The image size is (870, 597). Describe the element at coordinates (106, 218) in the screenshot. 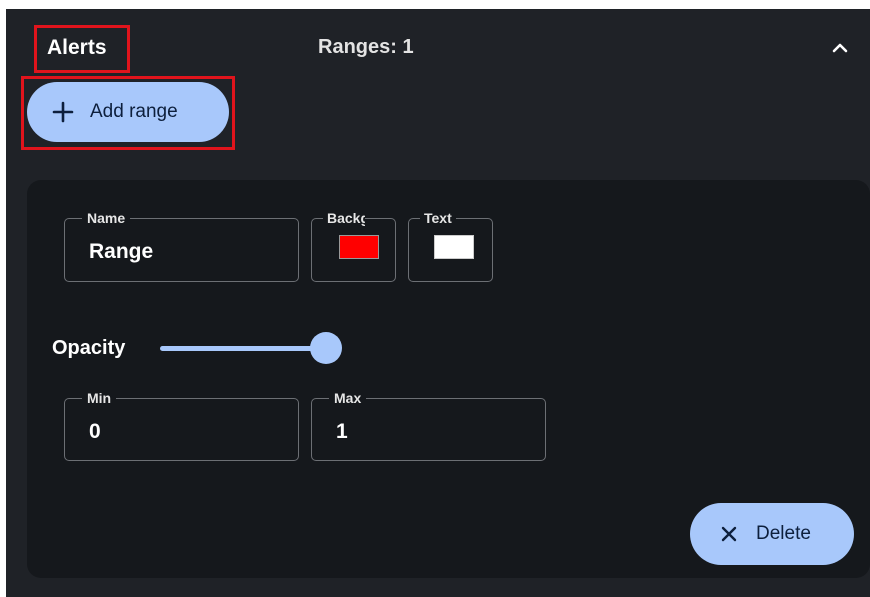

I see `name-legend: Name` at that location.